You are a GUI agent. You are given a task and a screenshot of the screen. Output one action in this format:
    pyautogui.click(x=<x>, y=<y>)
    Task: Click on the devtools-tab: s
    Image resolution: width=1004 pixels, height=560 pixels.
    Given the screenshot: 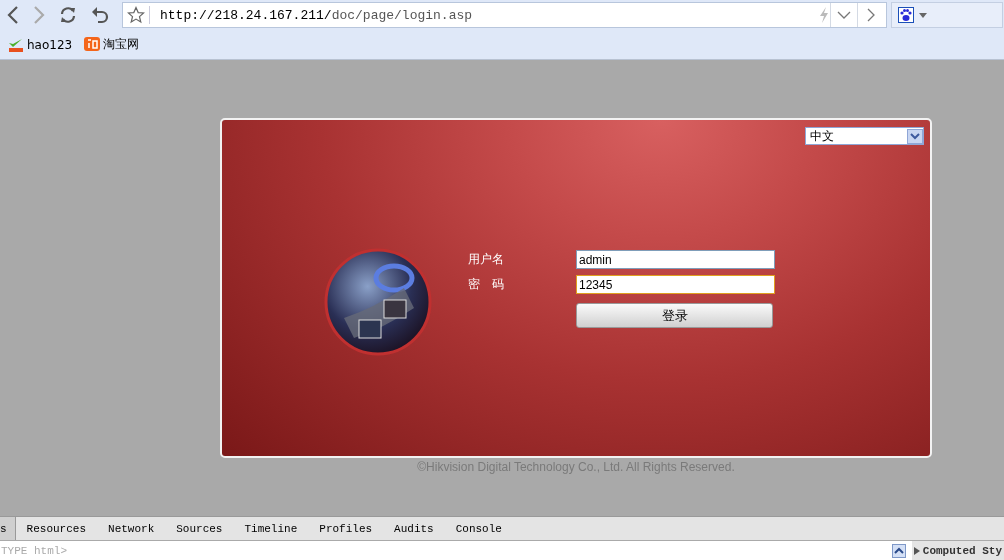 What is the action you would take?
    pyautogui.click(x=8, y=528)
    